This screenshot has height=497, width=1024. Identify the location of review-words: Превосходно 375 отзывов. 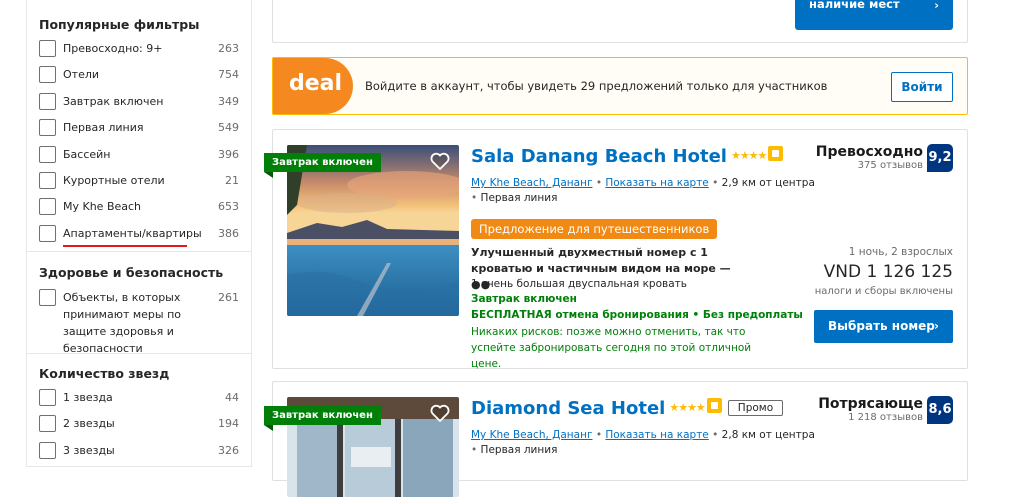
(869, 157).